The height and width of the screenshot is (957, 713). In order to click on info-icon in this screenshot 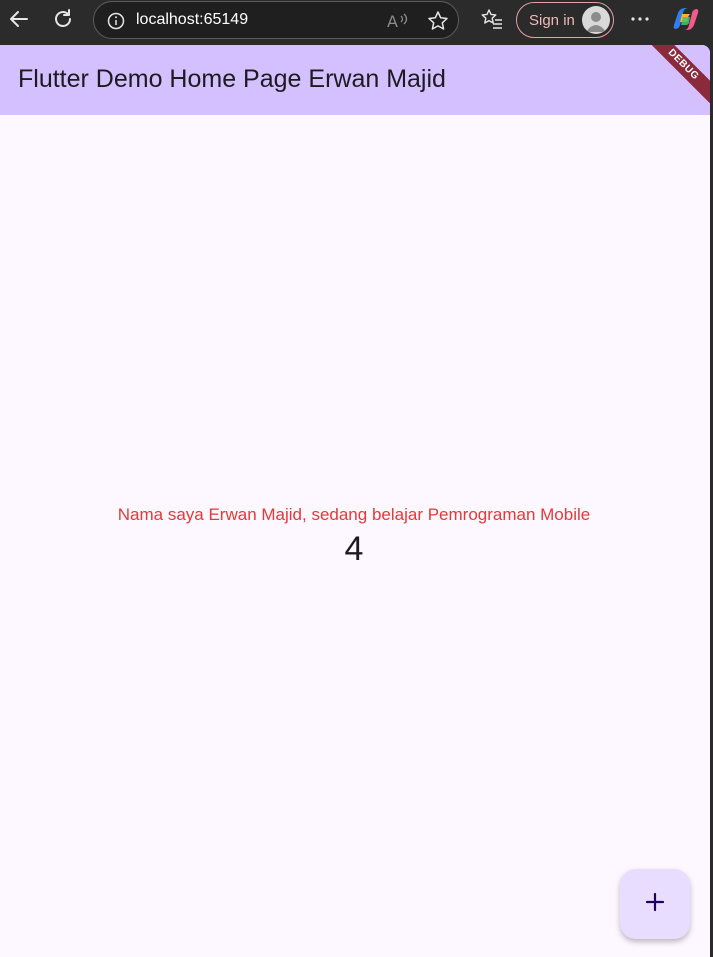, I will do `click(116, 21)`.